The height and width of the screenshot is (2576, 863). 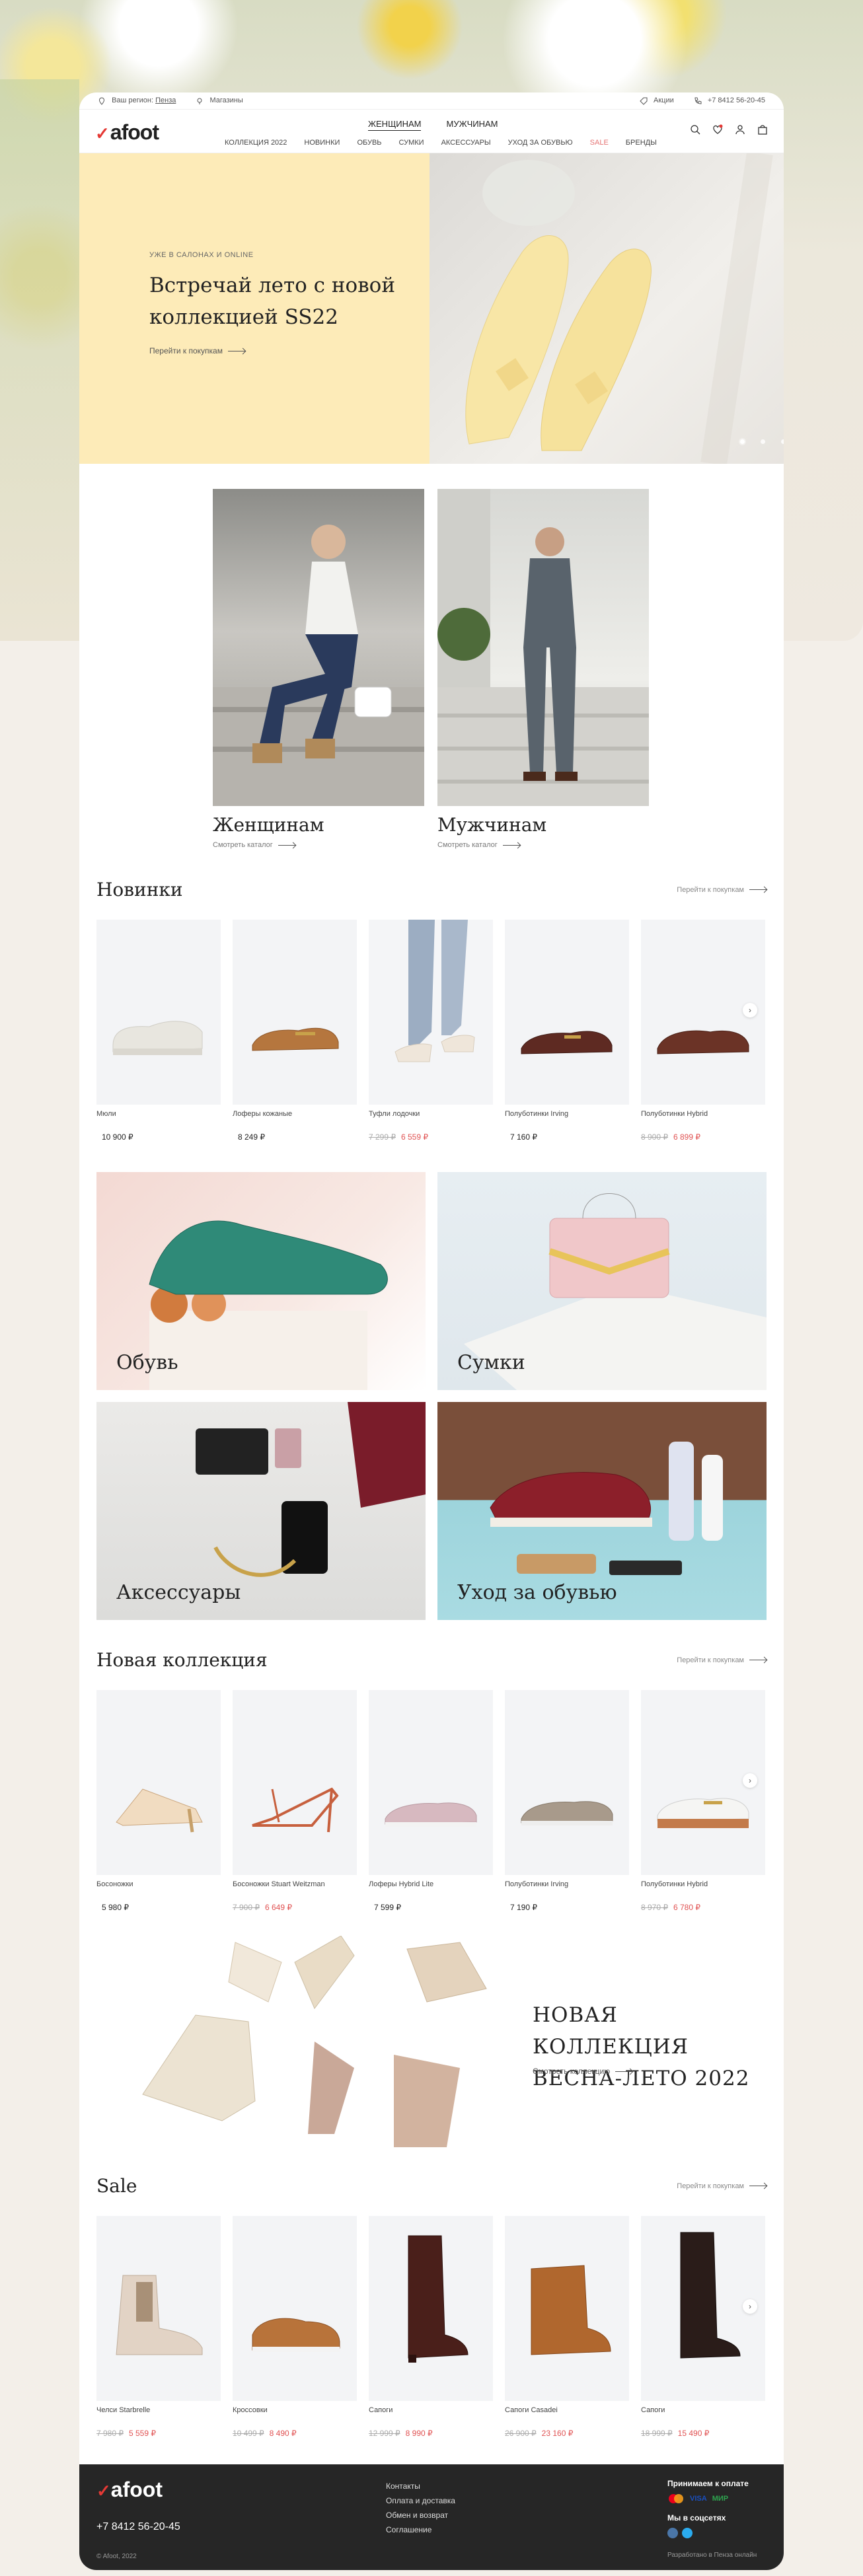 What do you see at coordinates (295, 1801) in the screenshot?
I see `product-card: Босоножки Stuart Weitzman 7 900 ₽ 6 649 ₽` at bounding box center [295, 1801].